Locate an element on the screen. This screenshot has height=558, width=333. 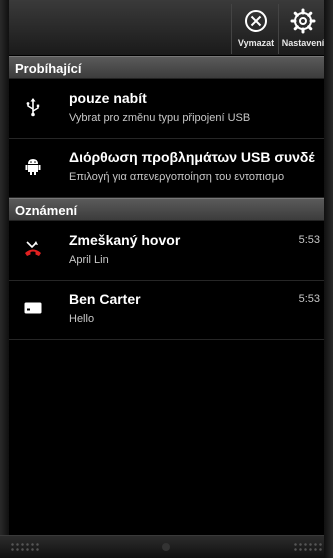
gear-icon is located at coordinates (303, 21).